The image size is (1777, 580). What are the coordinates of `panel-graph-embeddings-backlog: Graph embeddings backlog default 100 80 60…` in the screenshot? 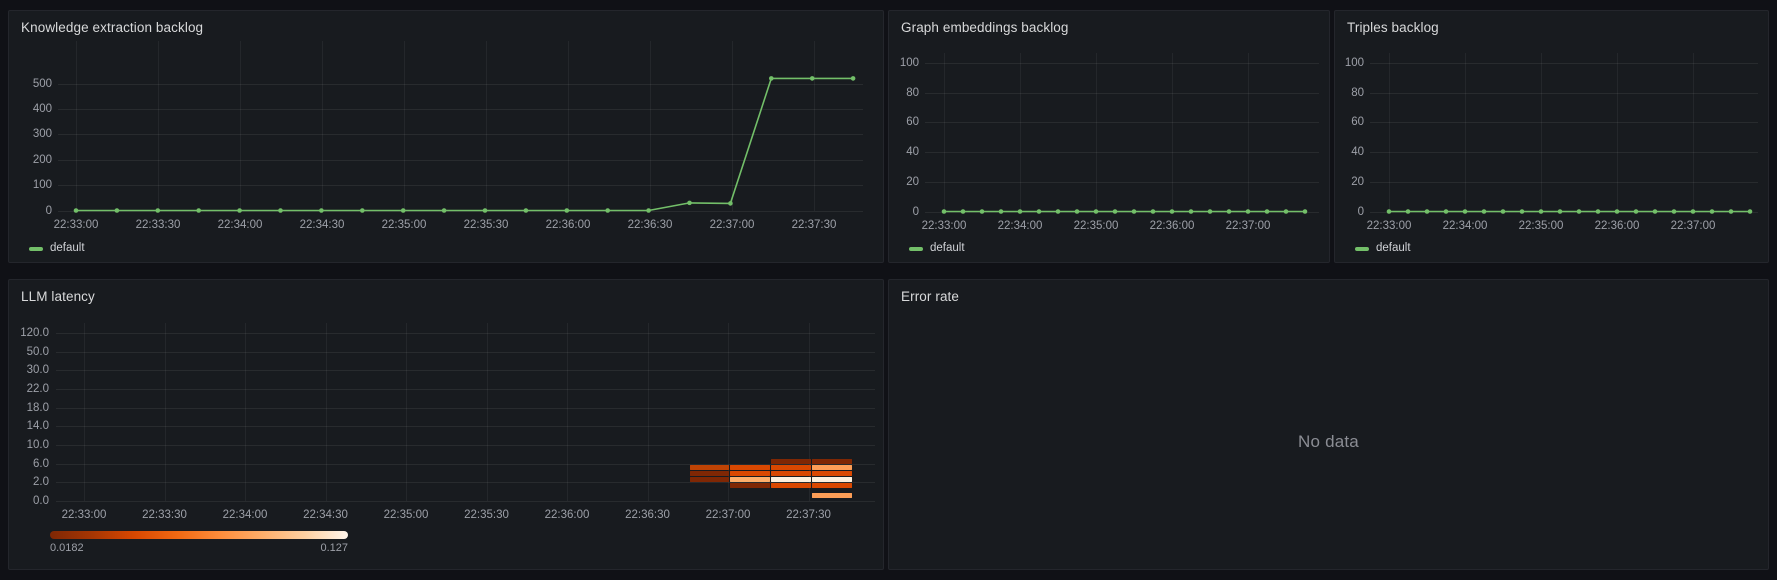 It's located at (1109, 136).